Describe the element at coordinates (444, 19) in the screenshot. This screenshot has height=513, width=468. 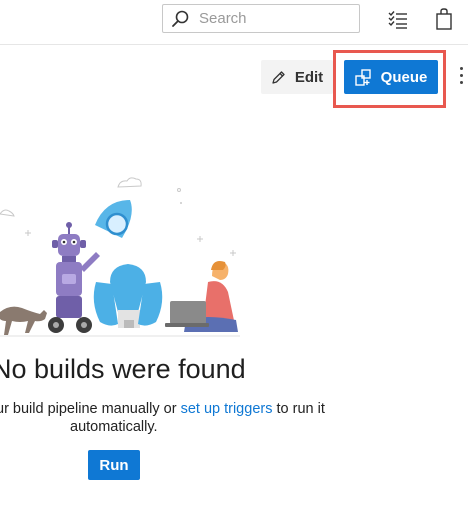
I see `shopping-bag-icon` at that location.